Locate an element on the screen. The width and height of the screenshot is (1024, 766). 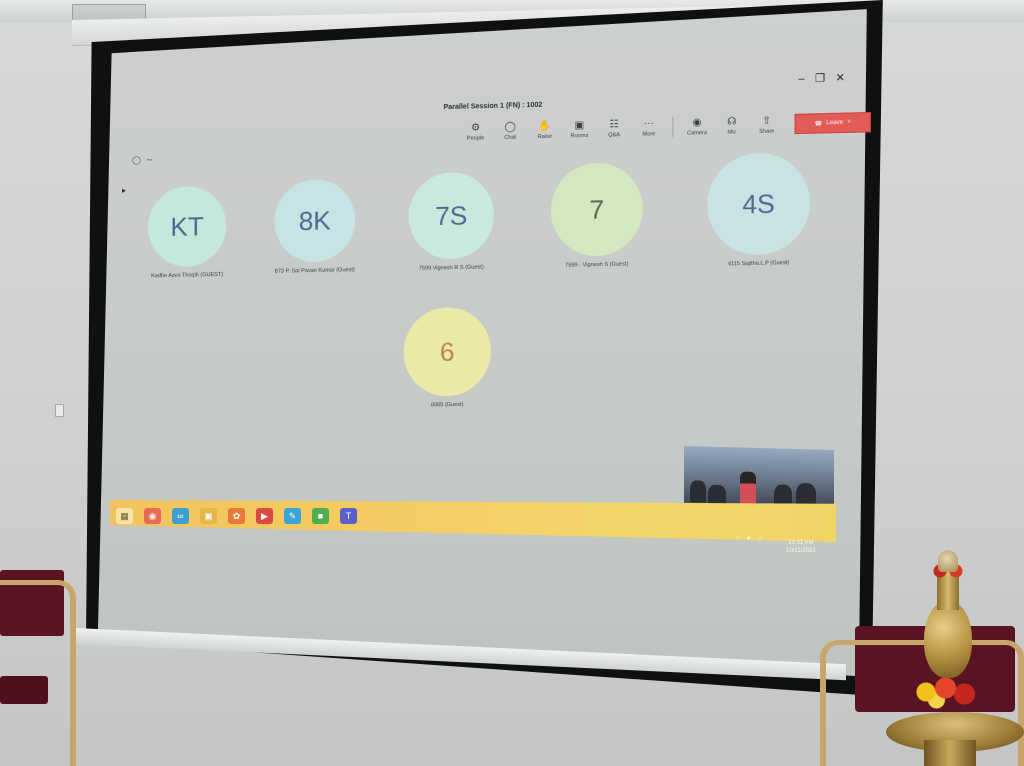
participant-tile: 6 6065 (Guest) is located at coordinates (447, 357).